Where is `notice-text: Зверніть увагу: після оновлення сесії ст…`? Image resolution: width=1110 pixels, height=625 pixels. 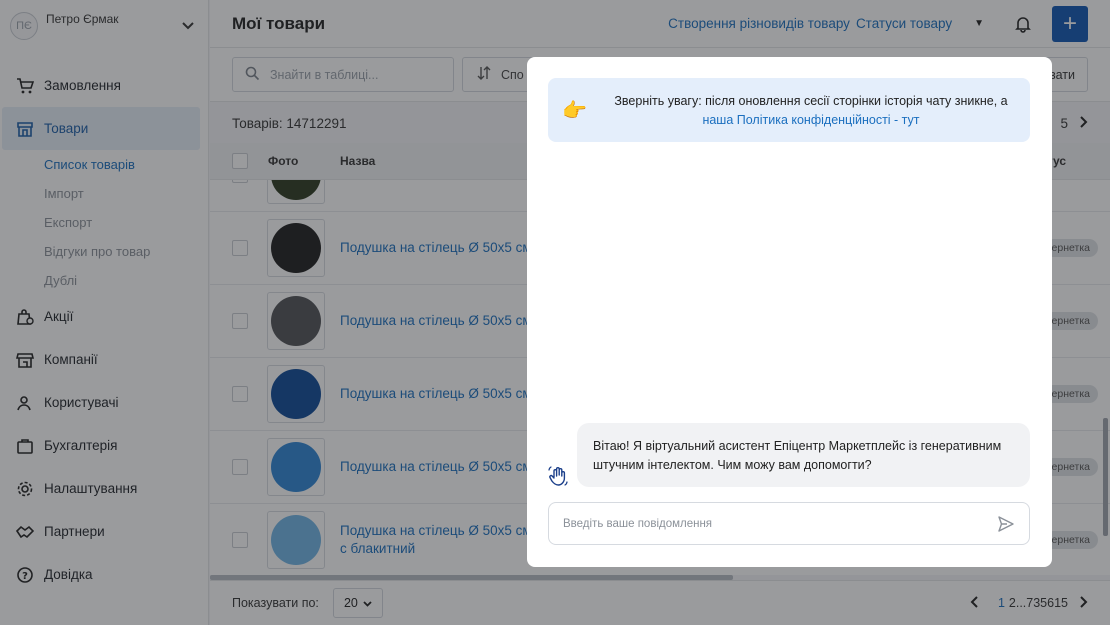 notice-text: Зверніть увагу: після оновлення сесії ст… is located at coordinates (811, 101).